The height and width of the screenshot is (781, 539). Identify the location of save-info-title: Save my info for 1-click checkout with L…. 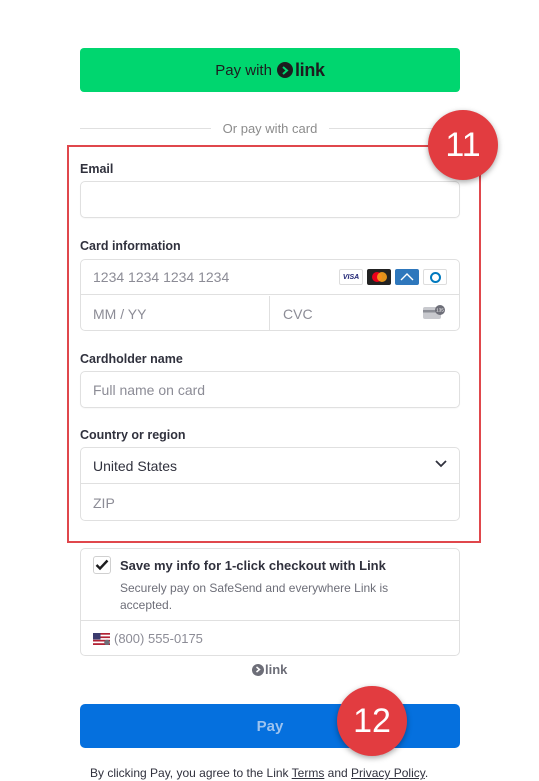
(253, 565).